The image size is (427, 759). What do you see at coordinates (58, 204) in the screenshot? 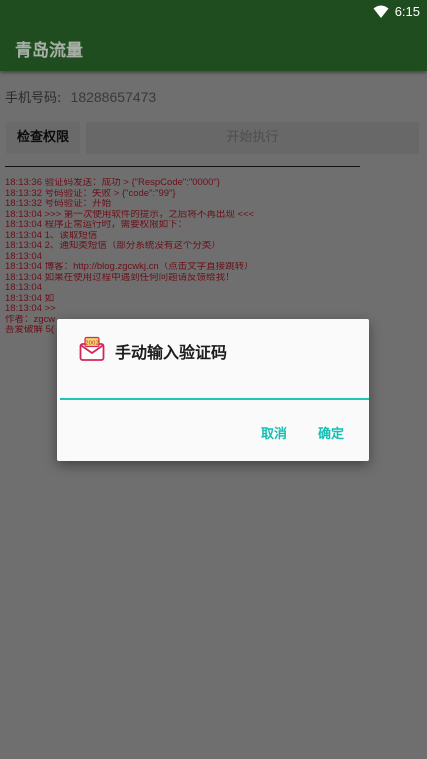
I see `log-line: 18:13:32 号码验证：开始` at bounding box center [58, 204].